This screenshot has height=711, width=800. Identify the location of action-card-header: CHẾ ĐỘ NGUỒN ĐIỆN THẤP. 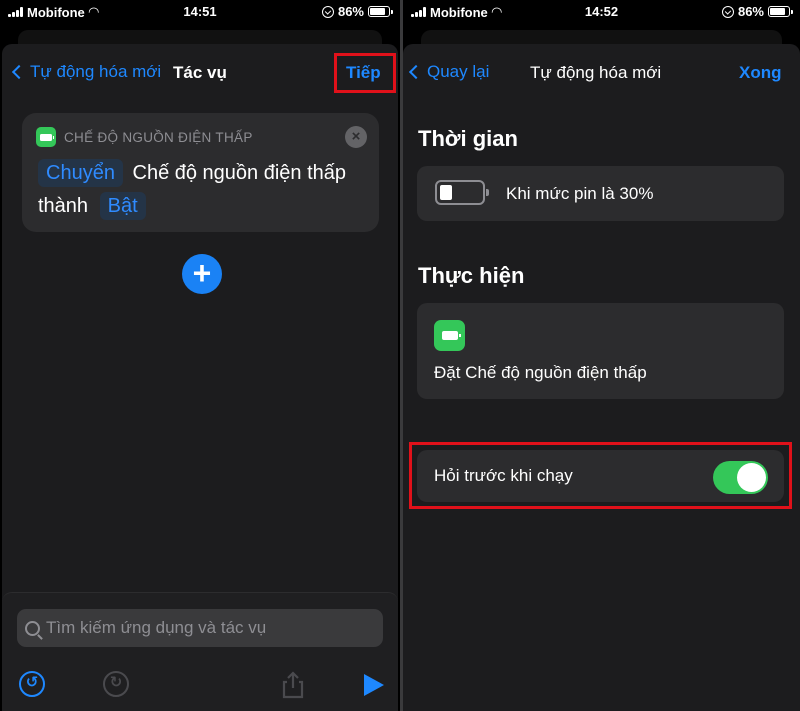
(144, 137).